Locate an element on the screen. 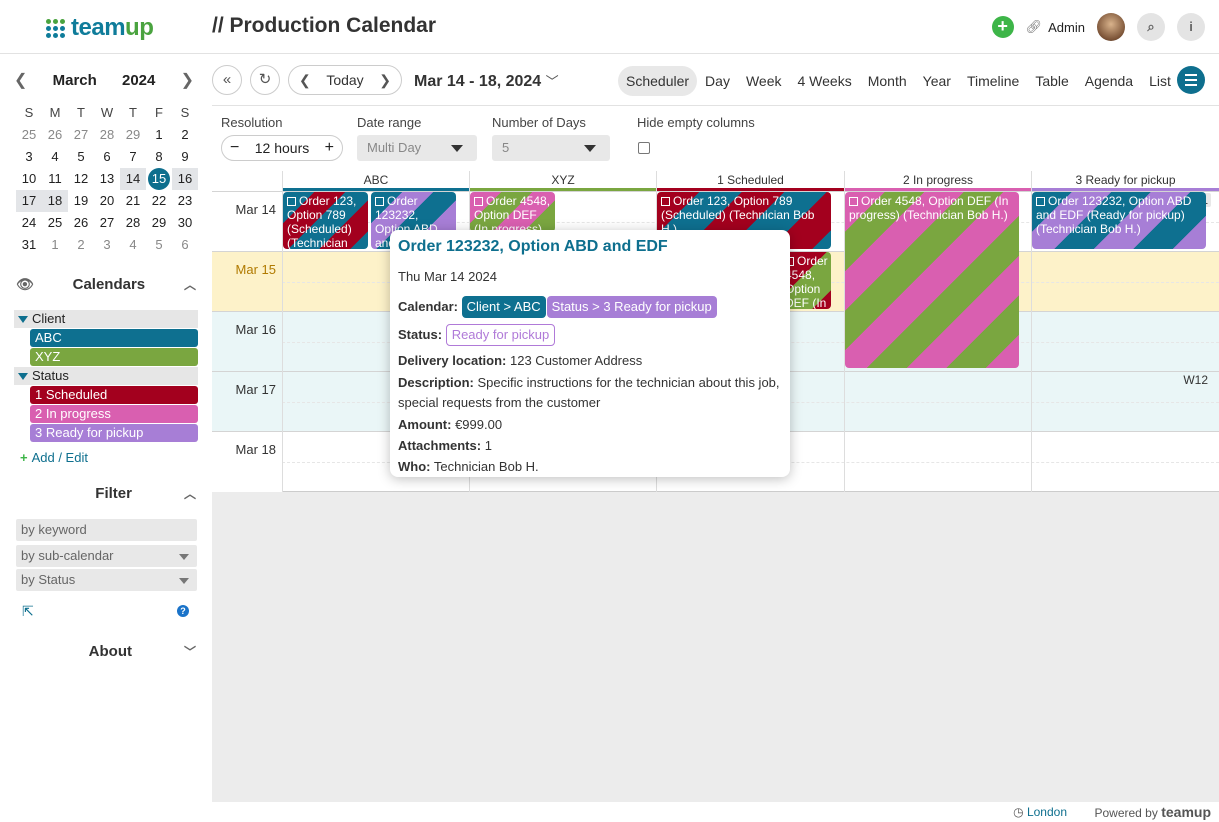 Image resolution: width=1219 pixels, height=822 pixels. admin-link: 🔗︎ Admin is located at coordinates (1055, 27).